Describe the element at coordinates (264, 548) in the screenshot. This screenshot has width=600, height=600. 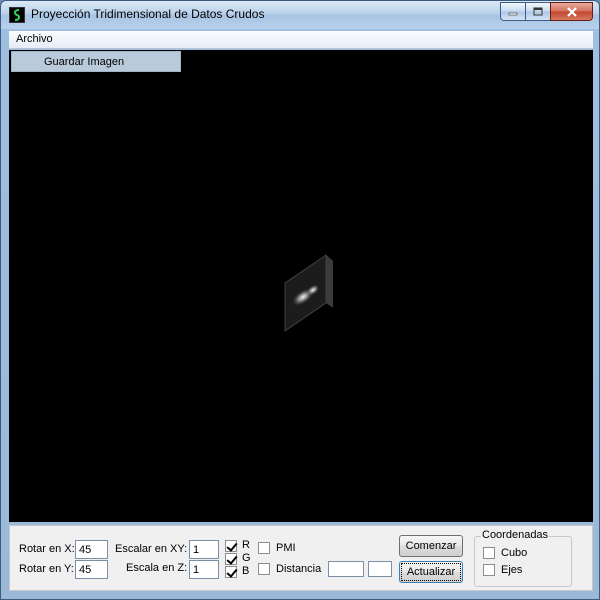
I see `pmi-checkbox` at that location.